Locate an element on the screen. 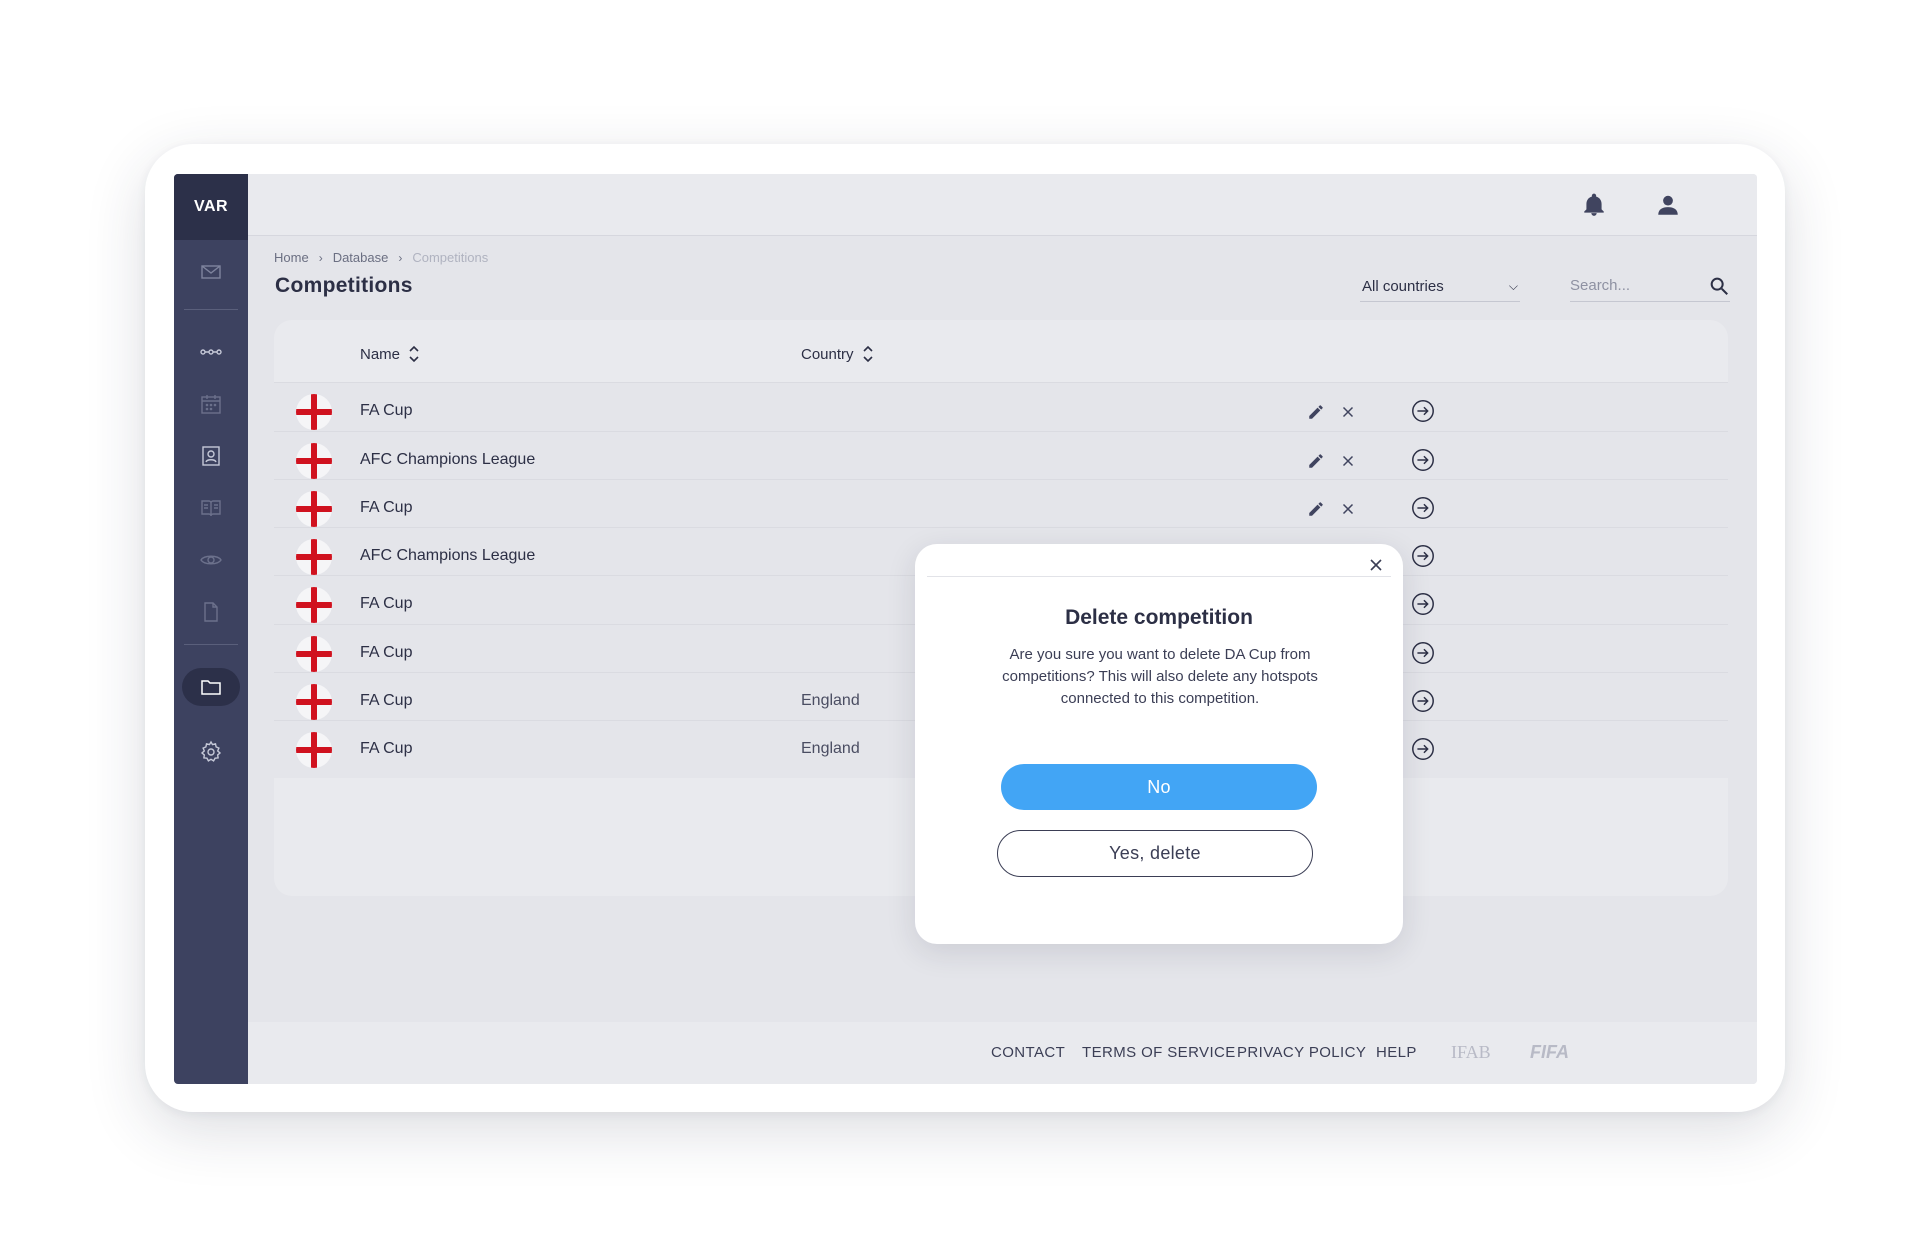 Image resolution: width=1920 pixels, height=1251 pixels. eye-icon is located at coordinates (211, 560).